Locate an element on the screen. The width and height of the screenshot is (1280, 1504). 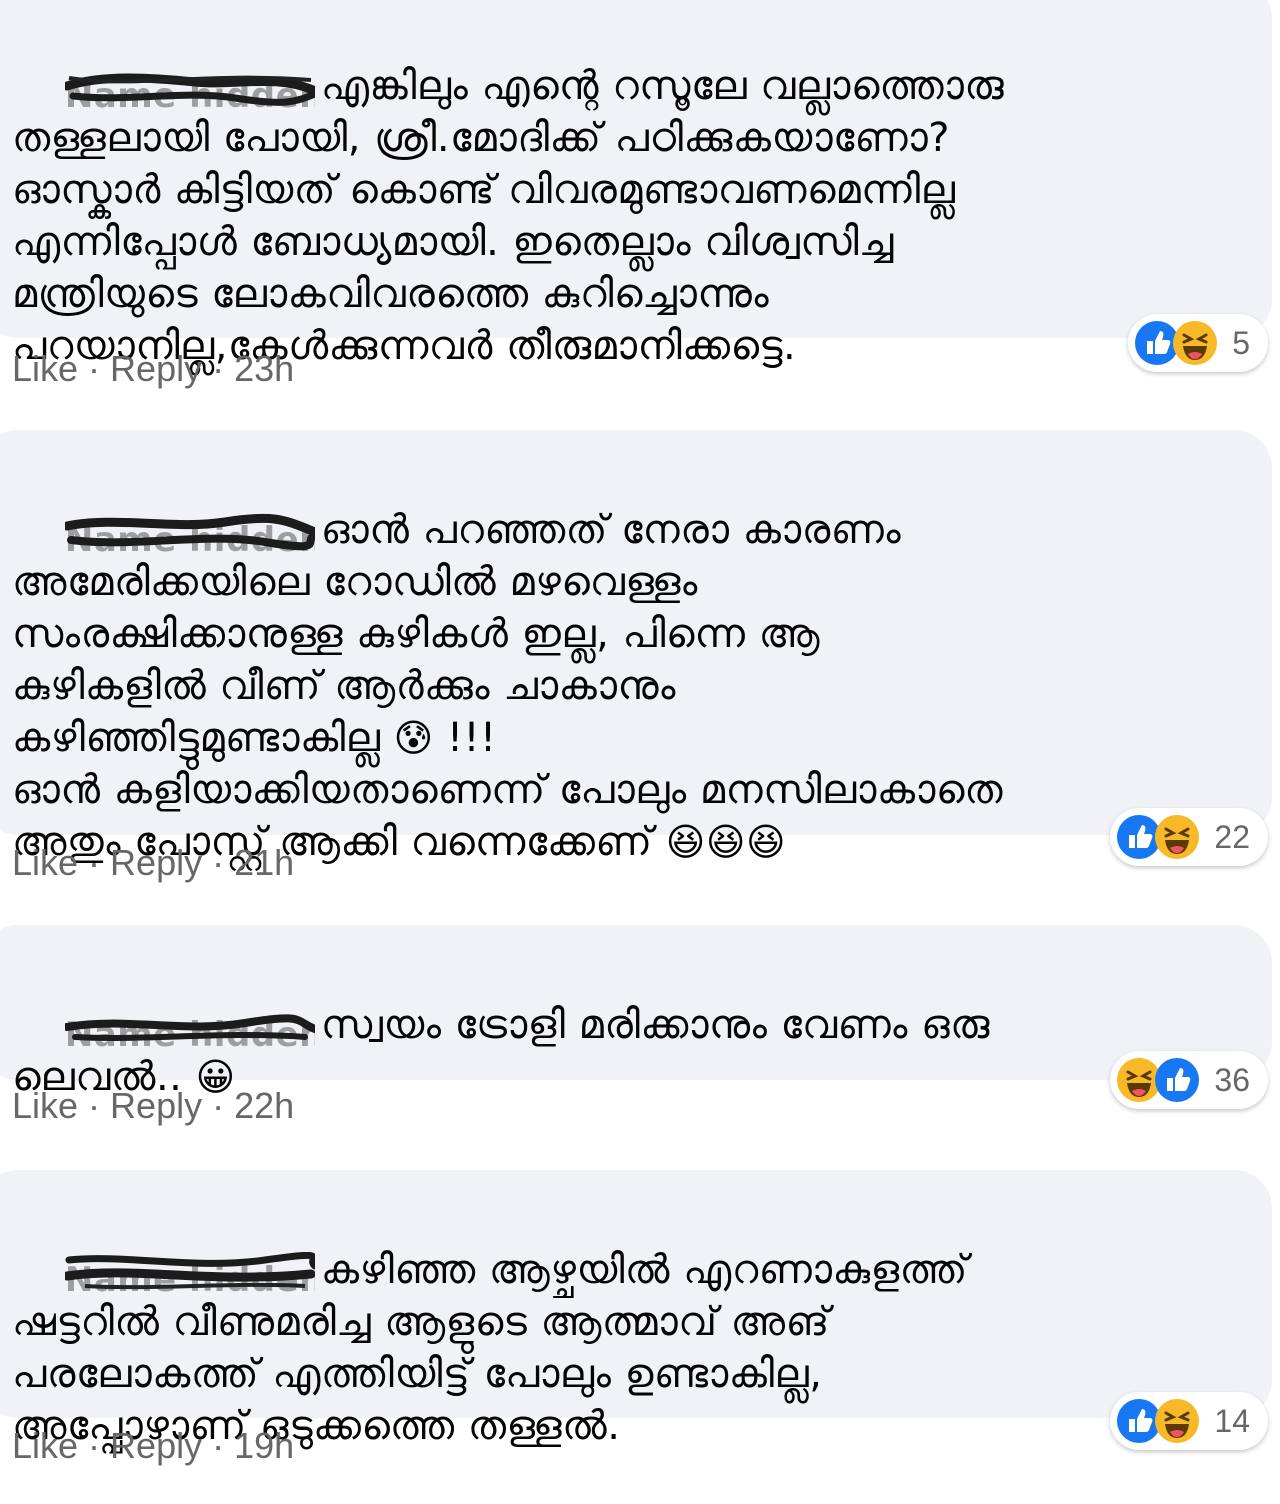
reaction-count: 5 is located at coordinates (1241, 342).